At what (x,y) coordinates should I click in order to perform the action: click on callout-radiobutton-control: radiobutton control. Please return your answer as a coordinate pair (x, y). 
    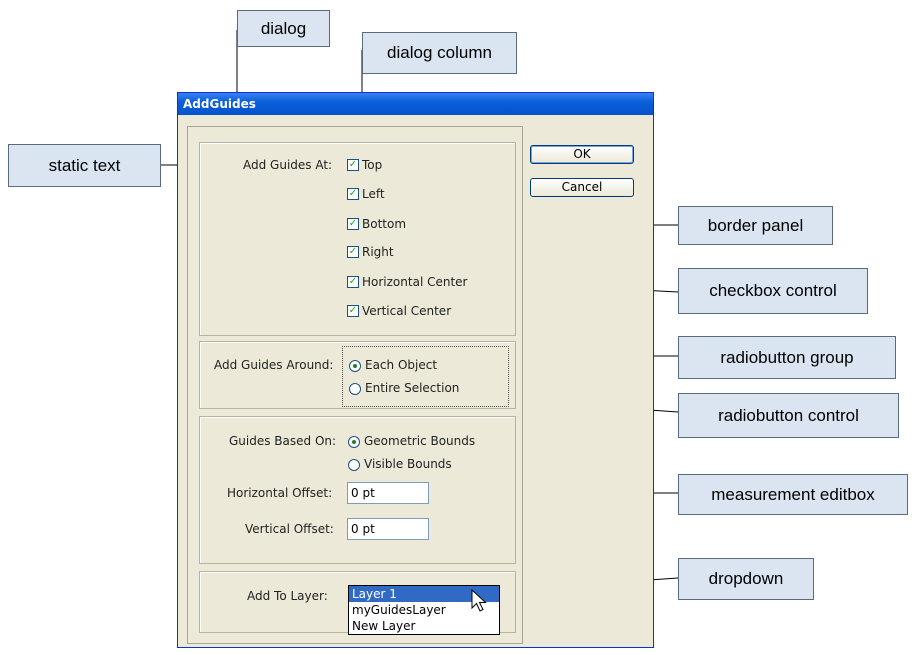
    Looking at the image, I should click on (788, 415).